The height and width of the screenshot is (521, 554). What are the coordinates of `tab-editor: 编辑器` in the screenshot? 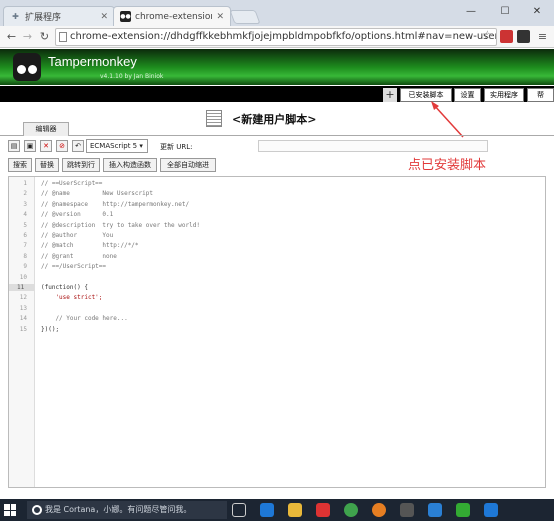 It's located at (46, 129).